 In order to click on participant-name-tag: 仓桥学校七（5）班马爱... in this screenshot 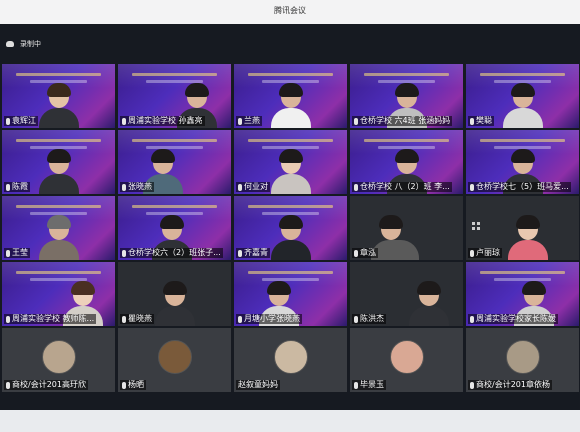, I will do `click(519, 187)`.